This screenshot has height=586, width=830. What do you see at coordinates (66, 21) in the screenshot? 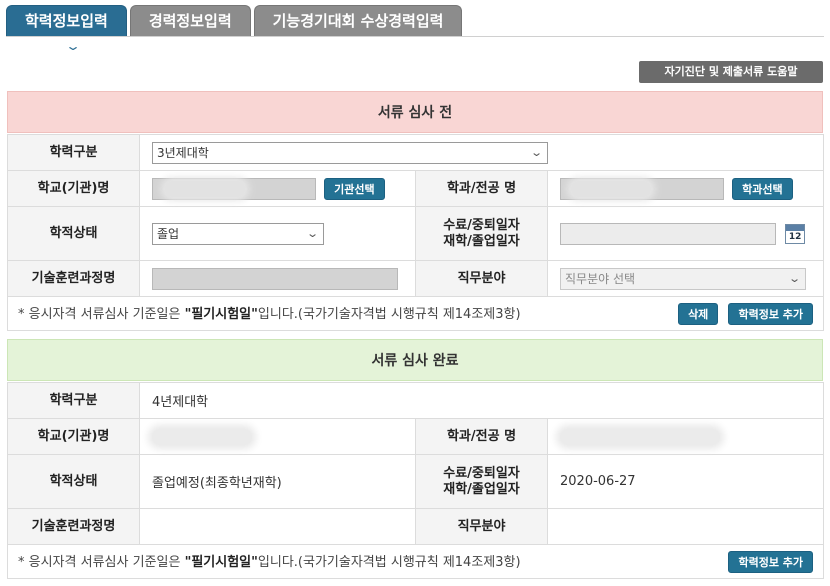
I see `tab-education-info: 학력정보입력` at bounding box center [66, 21].